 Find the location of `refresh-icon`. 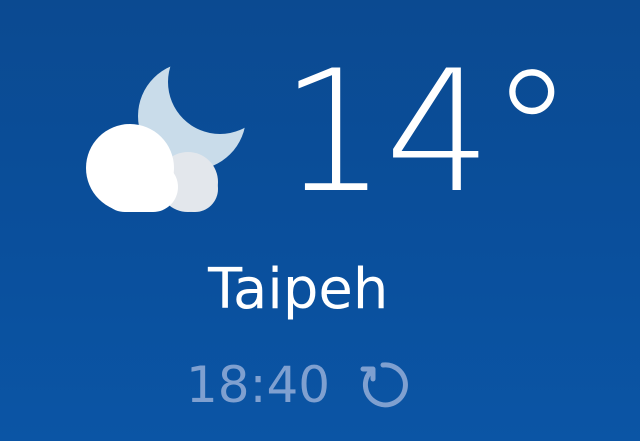

refresh-icon is located at coordinates (384, 385).